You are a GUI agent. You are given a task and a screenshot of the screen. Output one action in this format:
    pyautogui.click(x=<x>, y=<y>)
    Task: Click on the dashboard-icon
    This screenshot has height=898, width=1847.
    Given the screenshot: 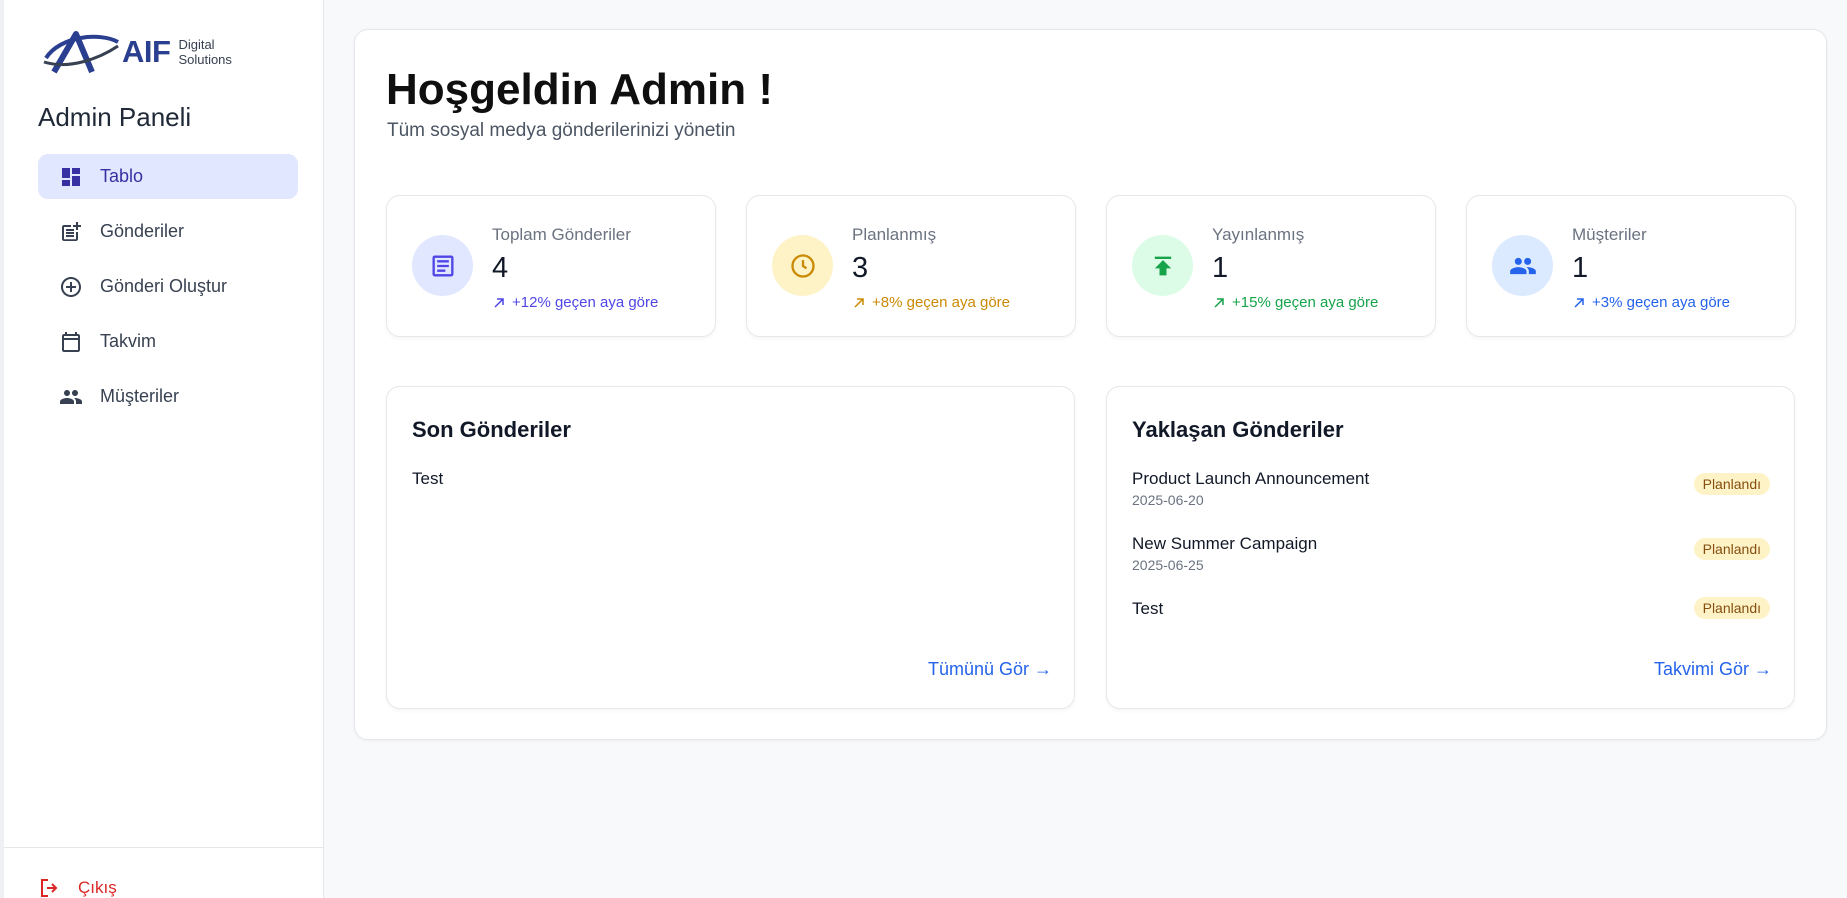 What is the action you would take?
    pyautogui.click(x=71, y=177)
    